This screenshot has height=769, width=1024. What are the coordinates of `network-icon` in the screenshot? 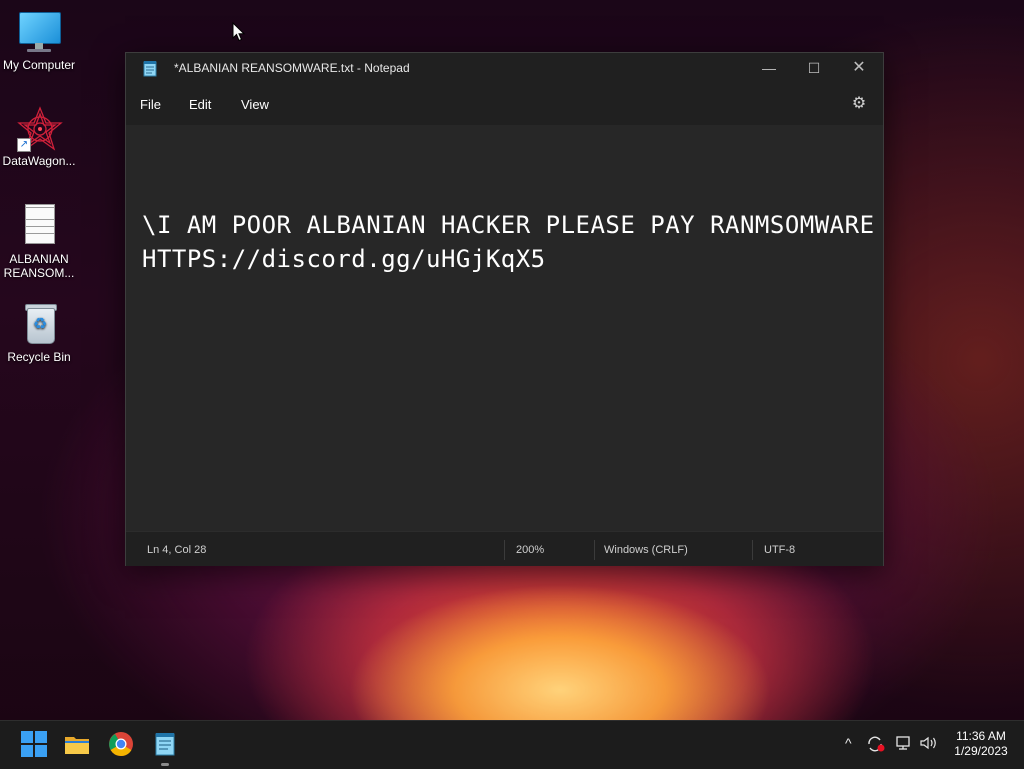 It's located at (904, 743).